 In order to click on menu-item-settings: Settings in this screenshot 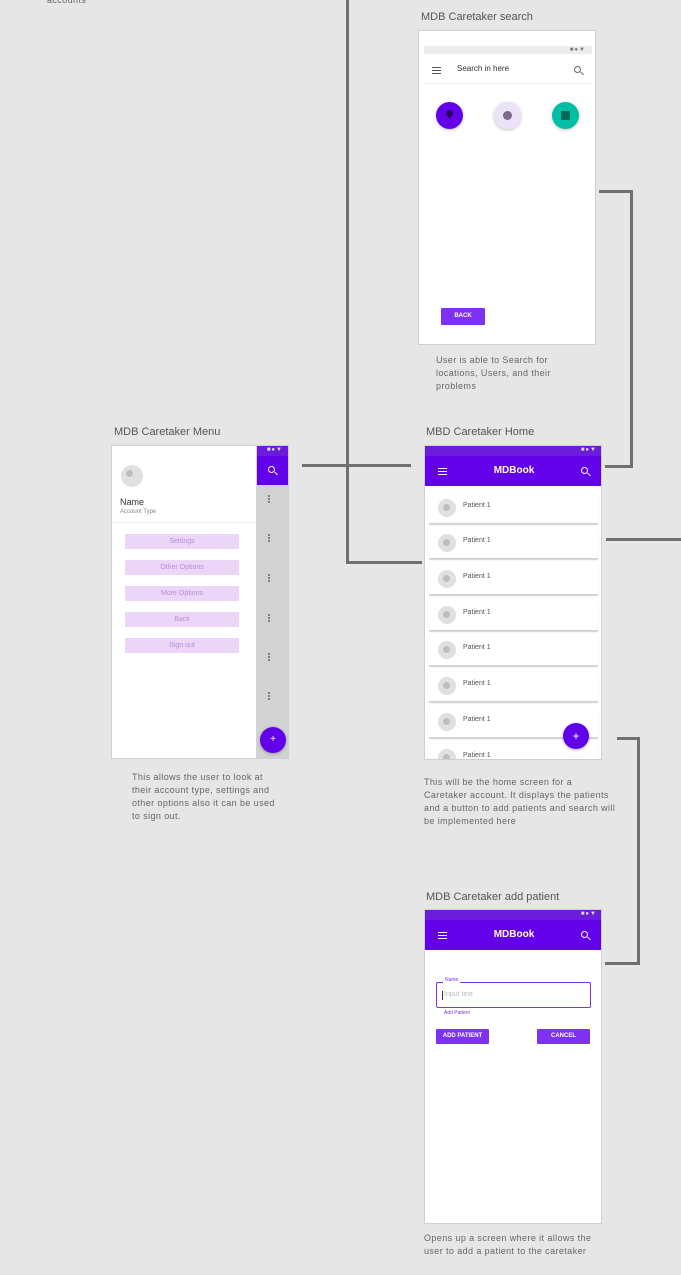, I will do `click(182, 541)`.